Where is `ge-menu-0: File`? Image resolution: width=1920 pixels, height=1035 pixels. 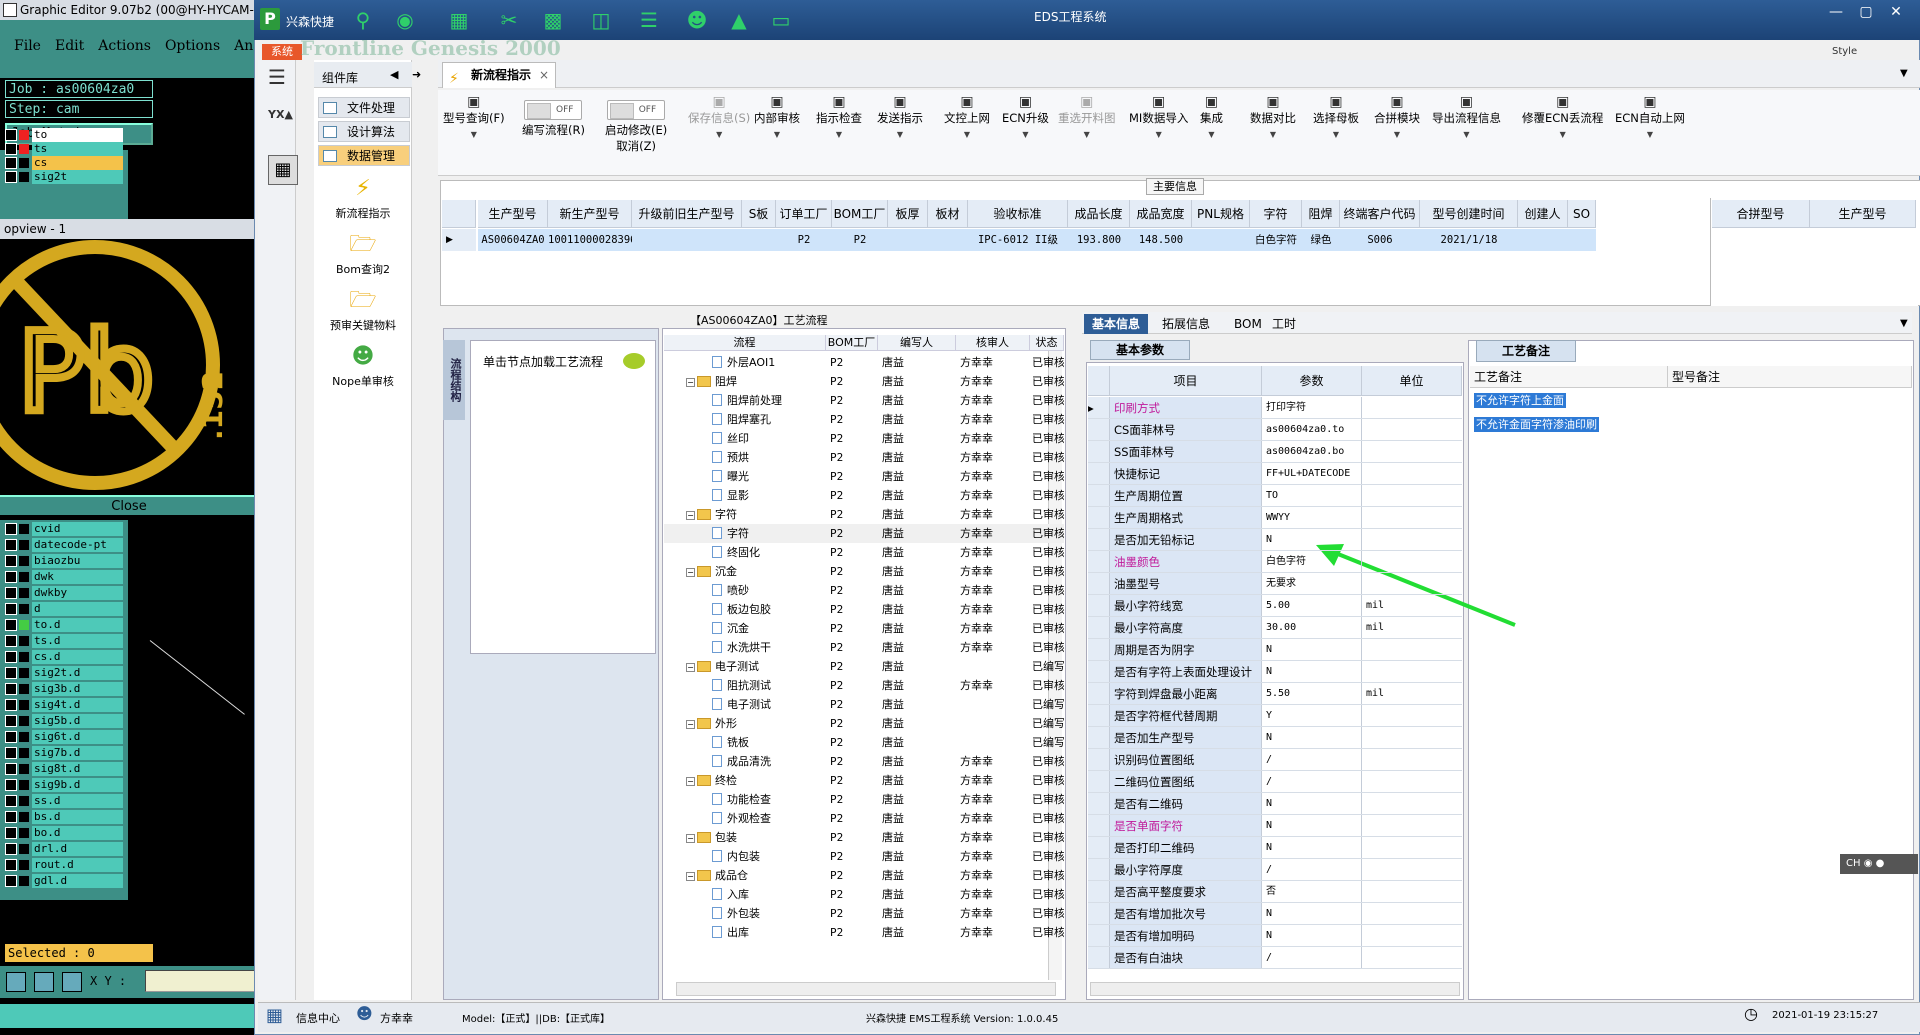 ge-menu-0: File is located at coordinates (27, 50).